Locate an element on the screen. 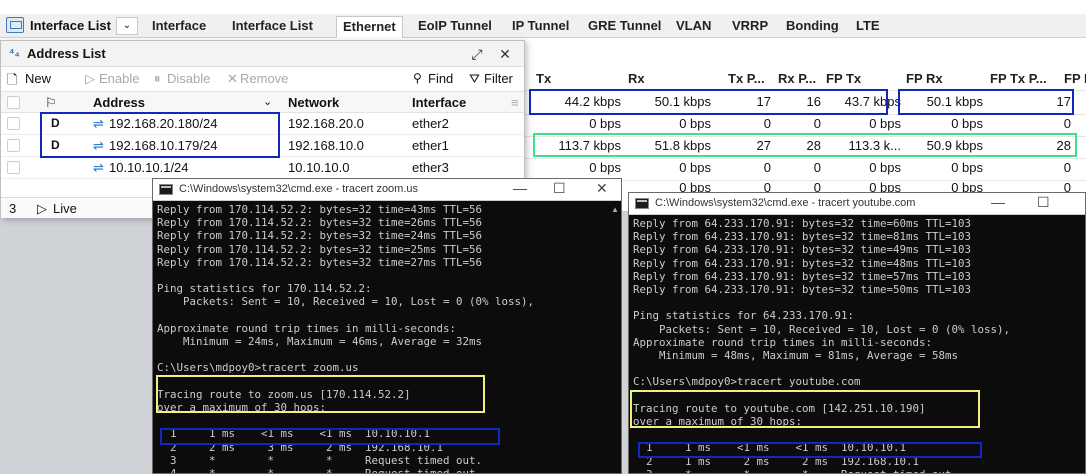 Image resolution: width=1086 pixels, height=474 pixels. fp-tx-packets-cell: 0 is located at coordinates (1067, 123).